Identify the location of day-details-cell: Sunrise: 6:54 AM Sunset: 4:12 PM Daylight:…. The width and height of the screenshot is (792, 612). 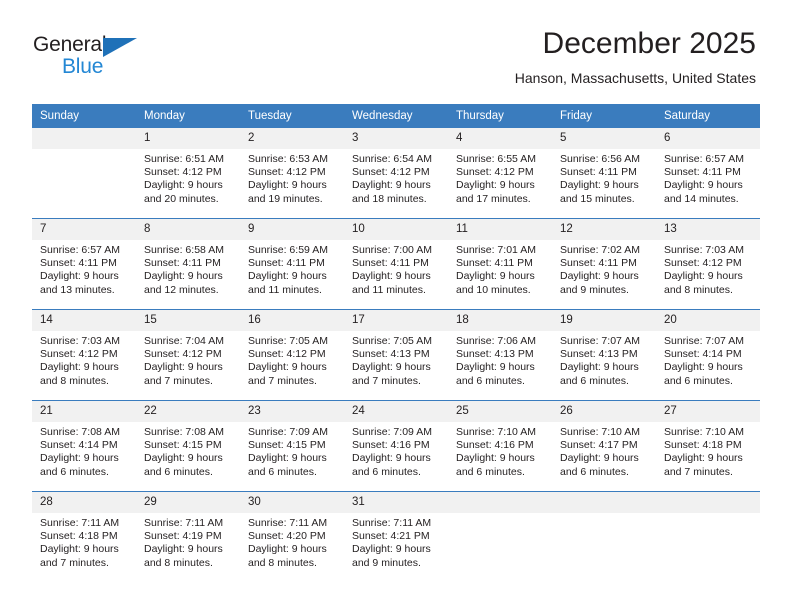
(396, 183).